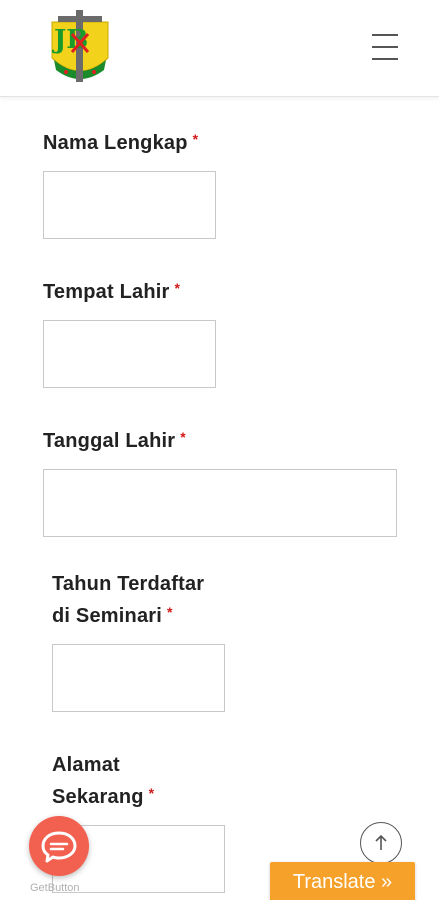 The width and height of the screenshot is (439, 900). What do you see at coordinates (219, 48) in the screenshot?
I see `site-header: JB` at bounding box center [219, 48].